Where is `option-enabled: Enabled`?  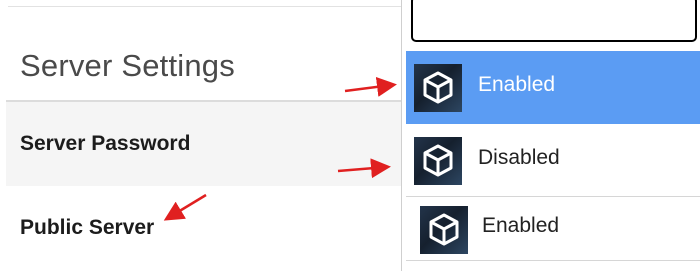 option-enabled: Enabled is located at coordinates (553, 87).